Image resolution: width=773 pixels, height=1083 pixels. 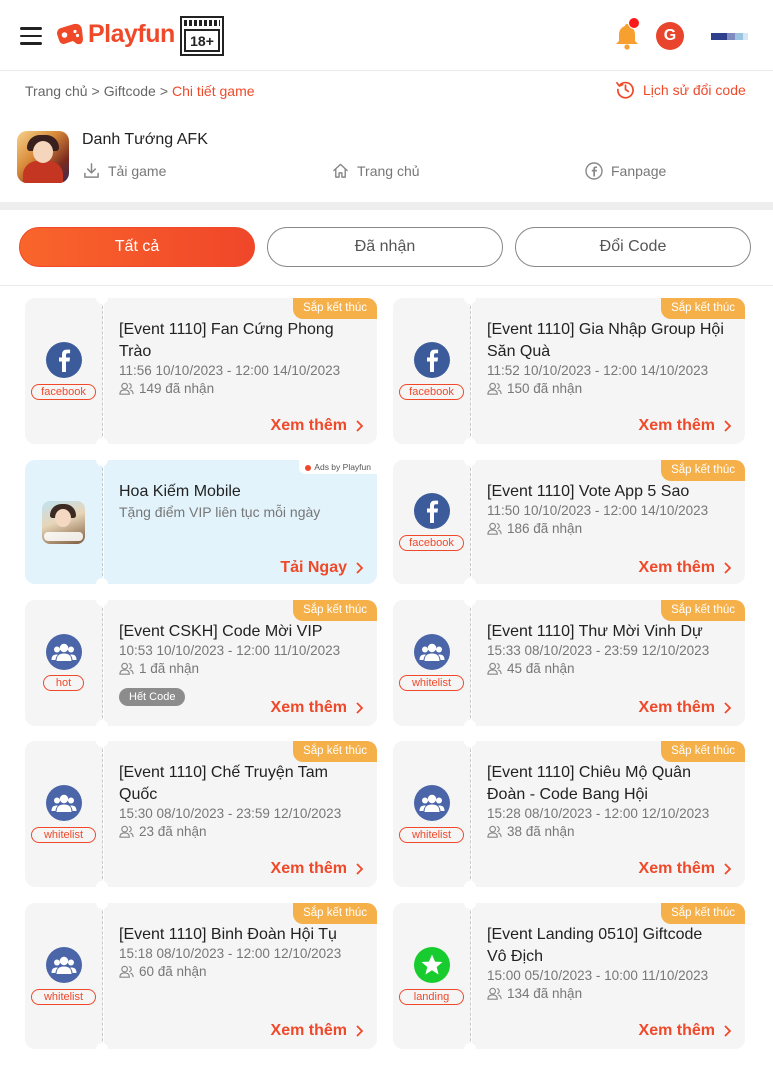 What do you see at coordinates (595, 945) in the screenshot?
I see `card-title: [Event Landing 0510] Giftcode Vô Địch` at bounding box center [595, 945].